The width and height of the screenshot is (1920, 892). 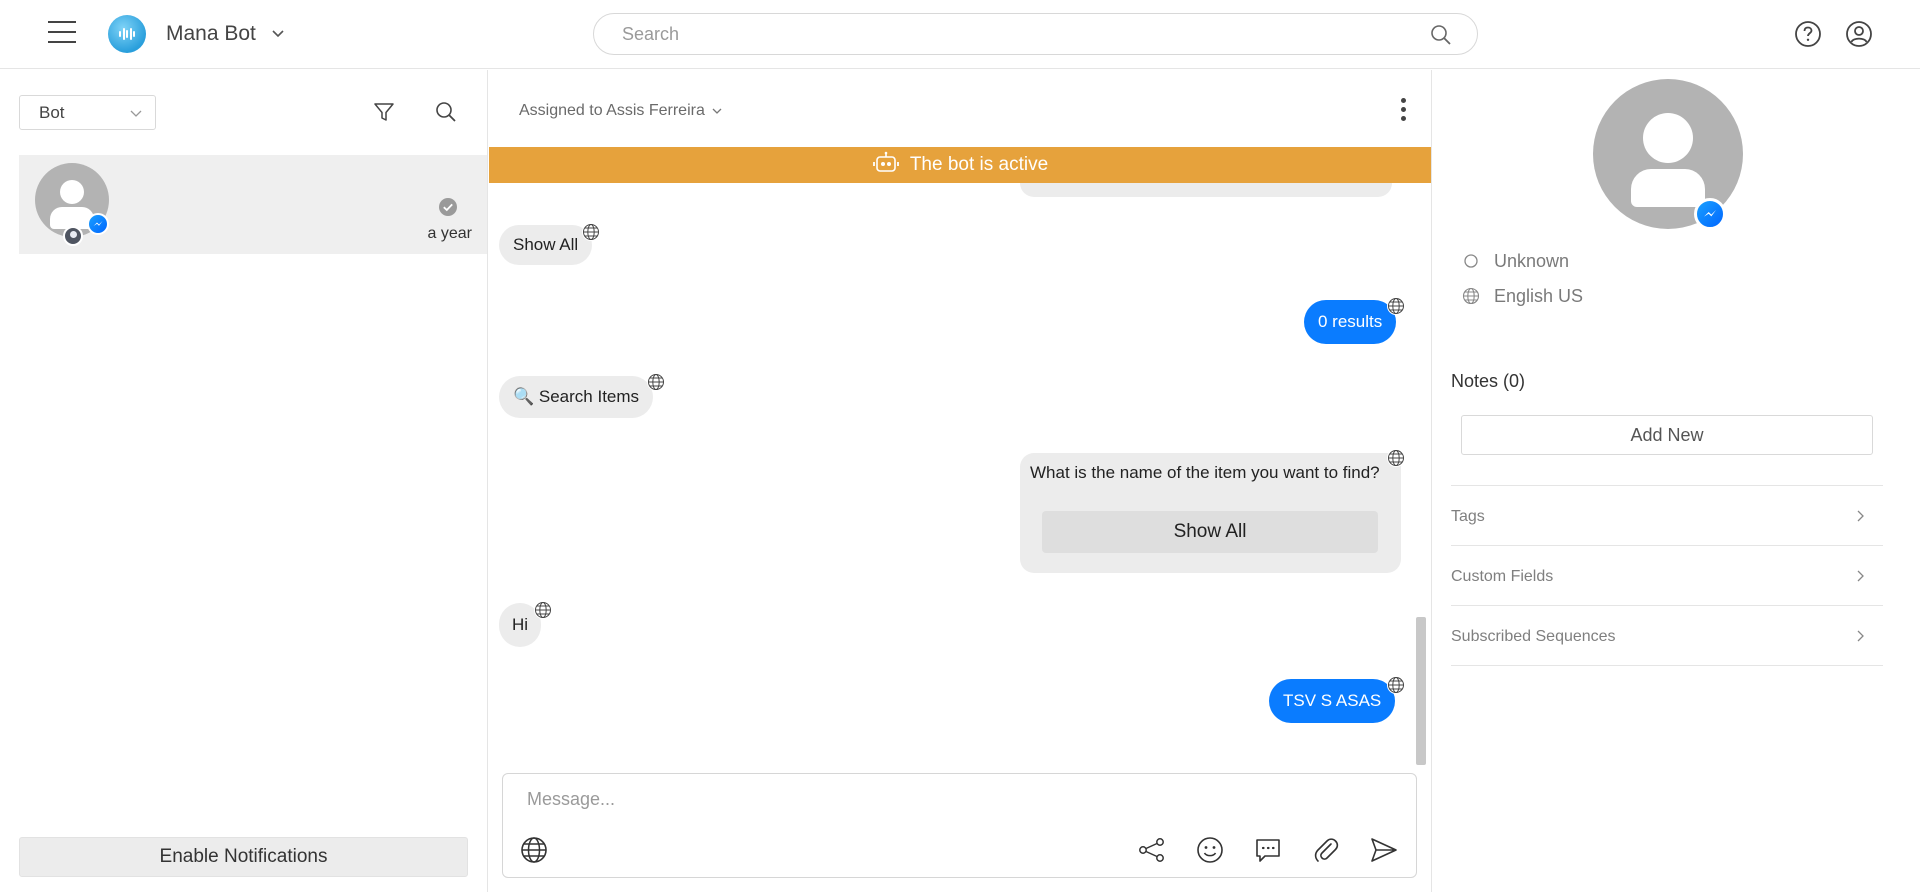 I want to click on chat-icon, so click(x=1268, y=850).